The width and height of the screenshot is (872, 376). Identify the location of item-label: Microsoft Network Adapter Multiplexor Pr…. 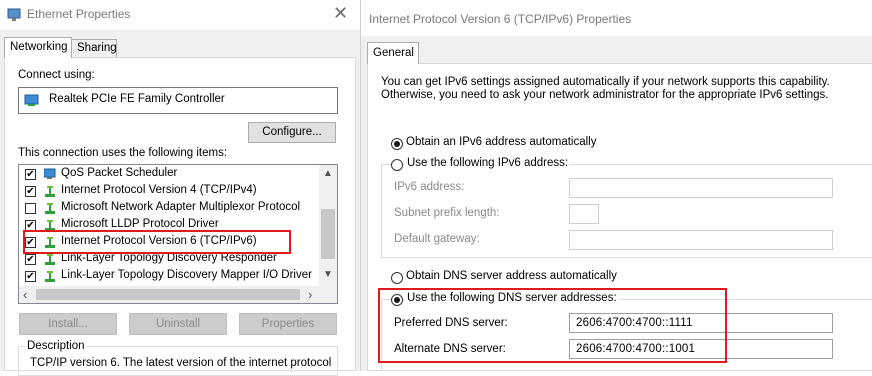
(181, 207).